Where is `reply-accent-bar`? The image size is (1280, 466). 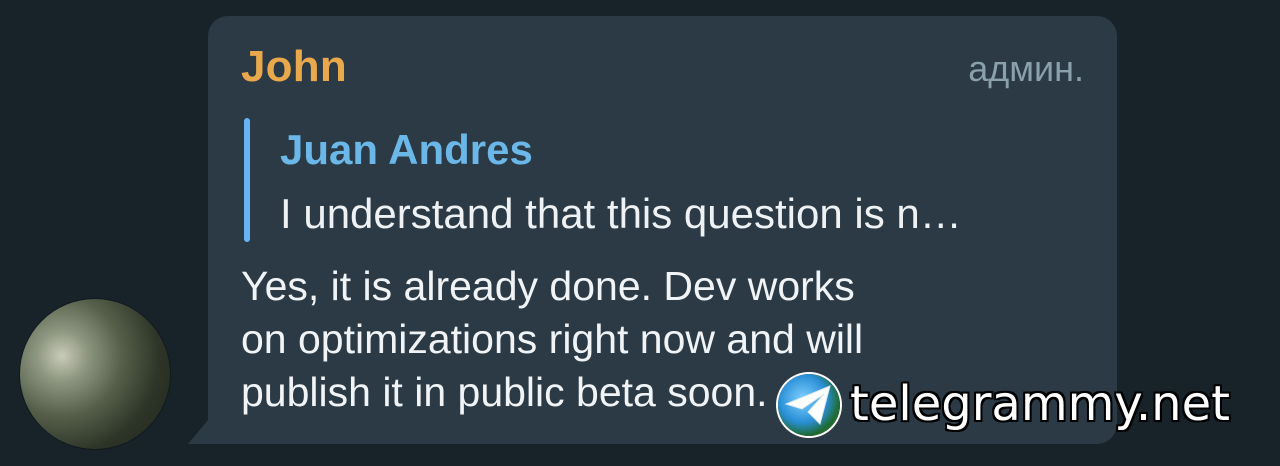 reply-accent-bar is located at coordinates (247, 180).